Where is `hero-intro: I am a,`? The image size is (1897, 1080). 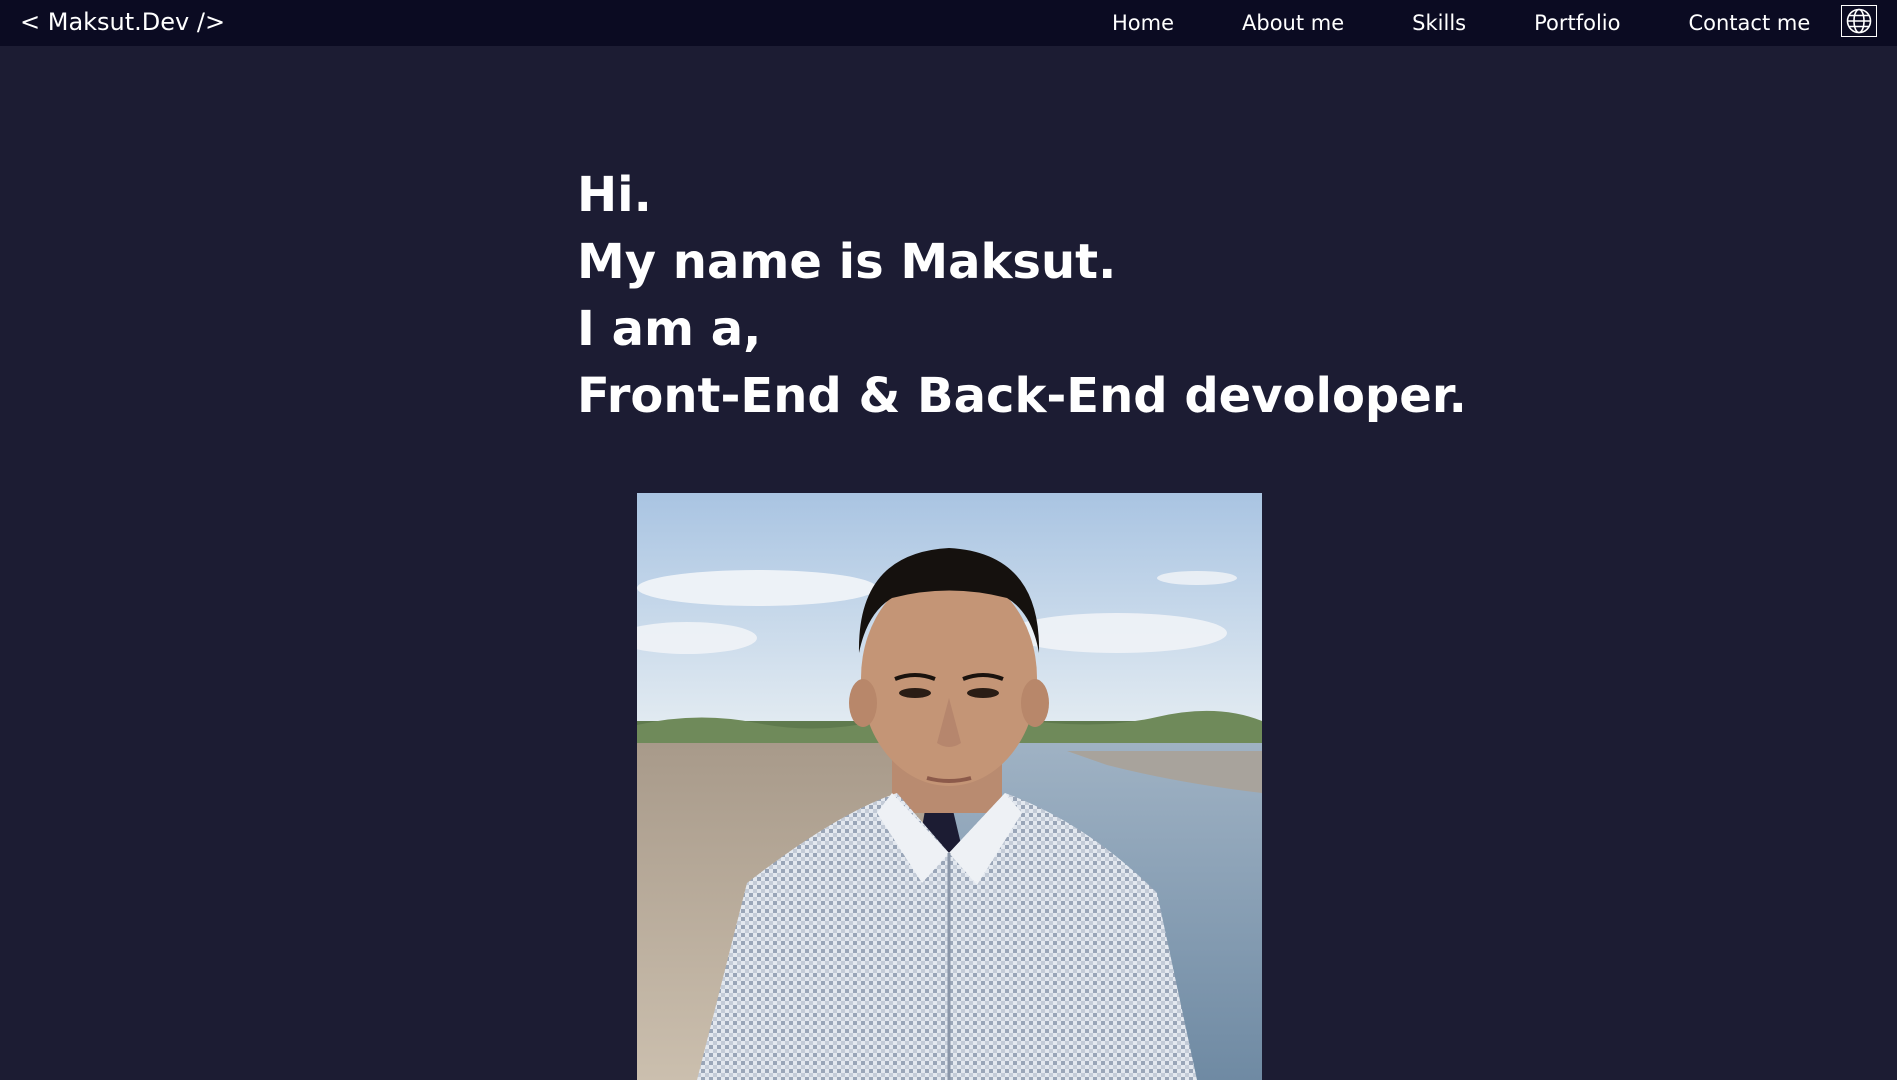
hero-intro: I am a, is located at coordinates (669, 329).